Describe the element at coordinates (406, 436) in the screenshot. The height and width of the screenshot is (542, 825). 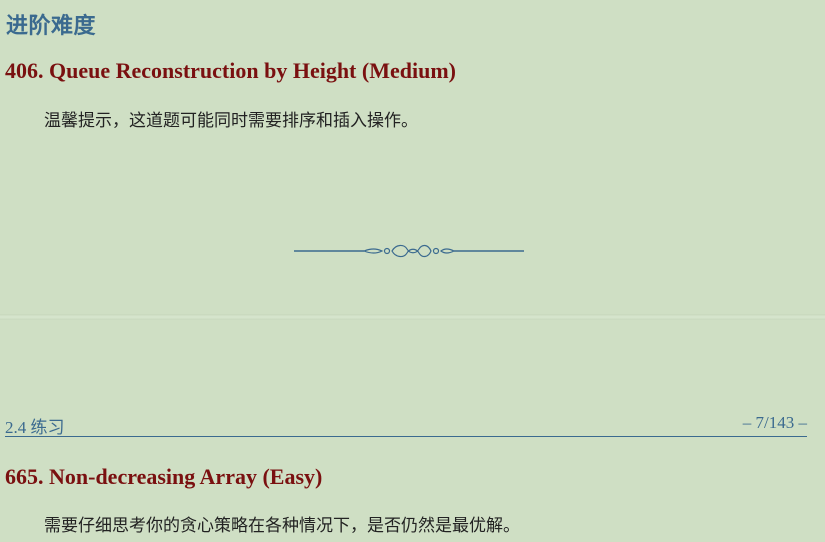
I see `footer-rule` at that location.